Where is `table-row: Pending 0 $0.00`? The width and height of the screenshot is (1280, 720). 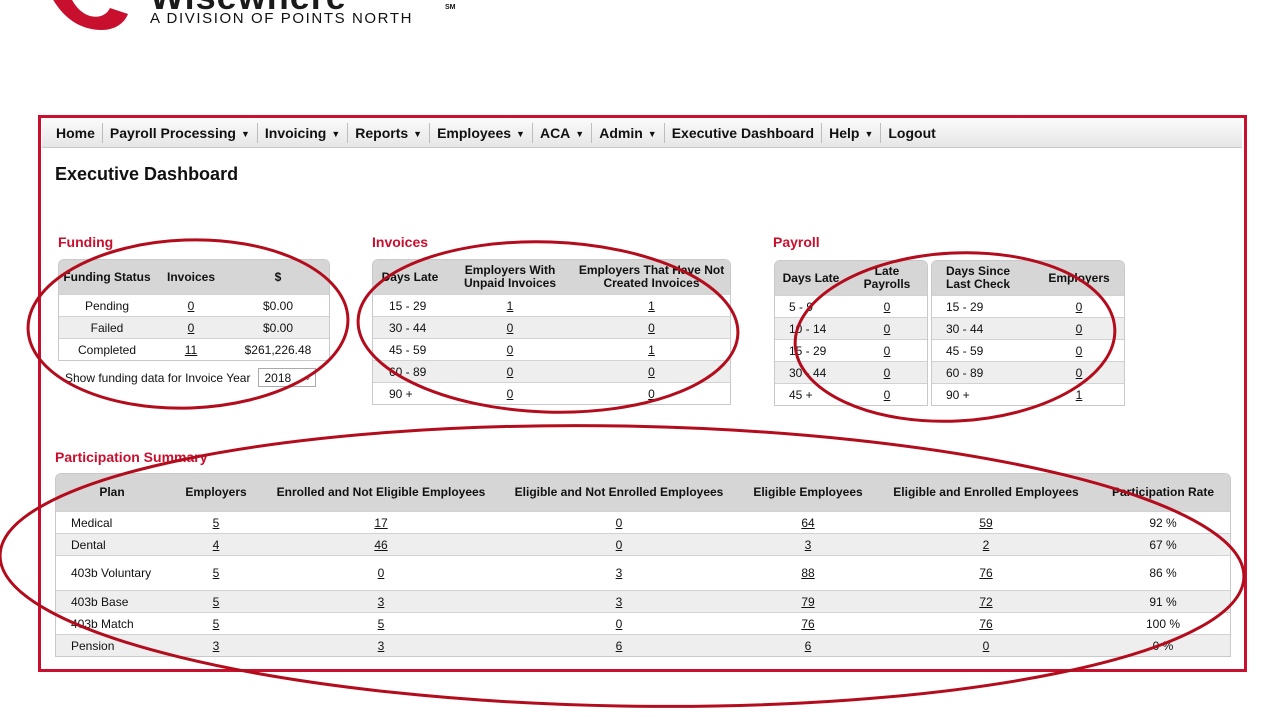
table-row: Pending 0 $0.00 is located at coordinates (194, 305).